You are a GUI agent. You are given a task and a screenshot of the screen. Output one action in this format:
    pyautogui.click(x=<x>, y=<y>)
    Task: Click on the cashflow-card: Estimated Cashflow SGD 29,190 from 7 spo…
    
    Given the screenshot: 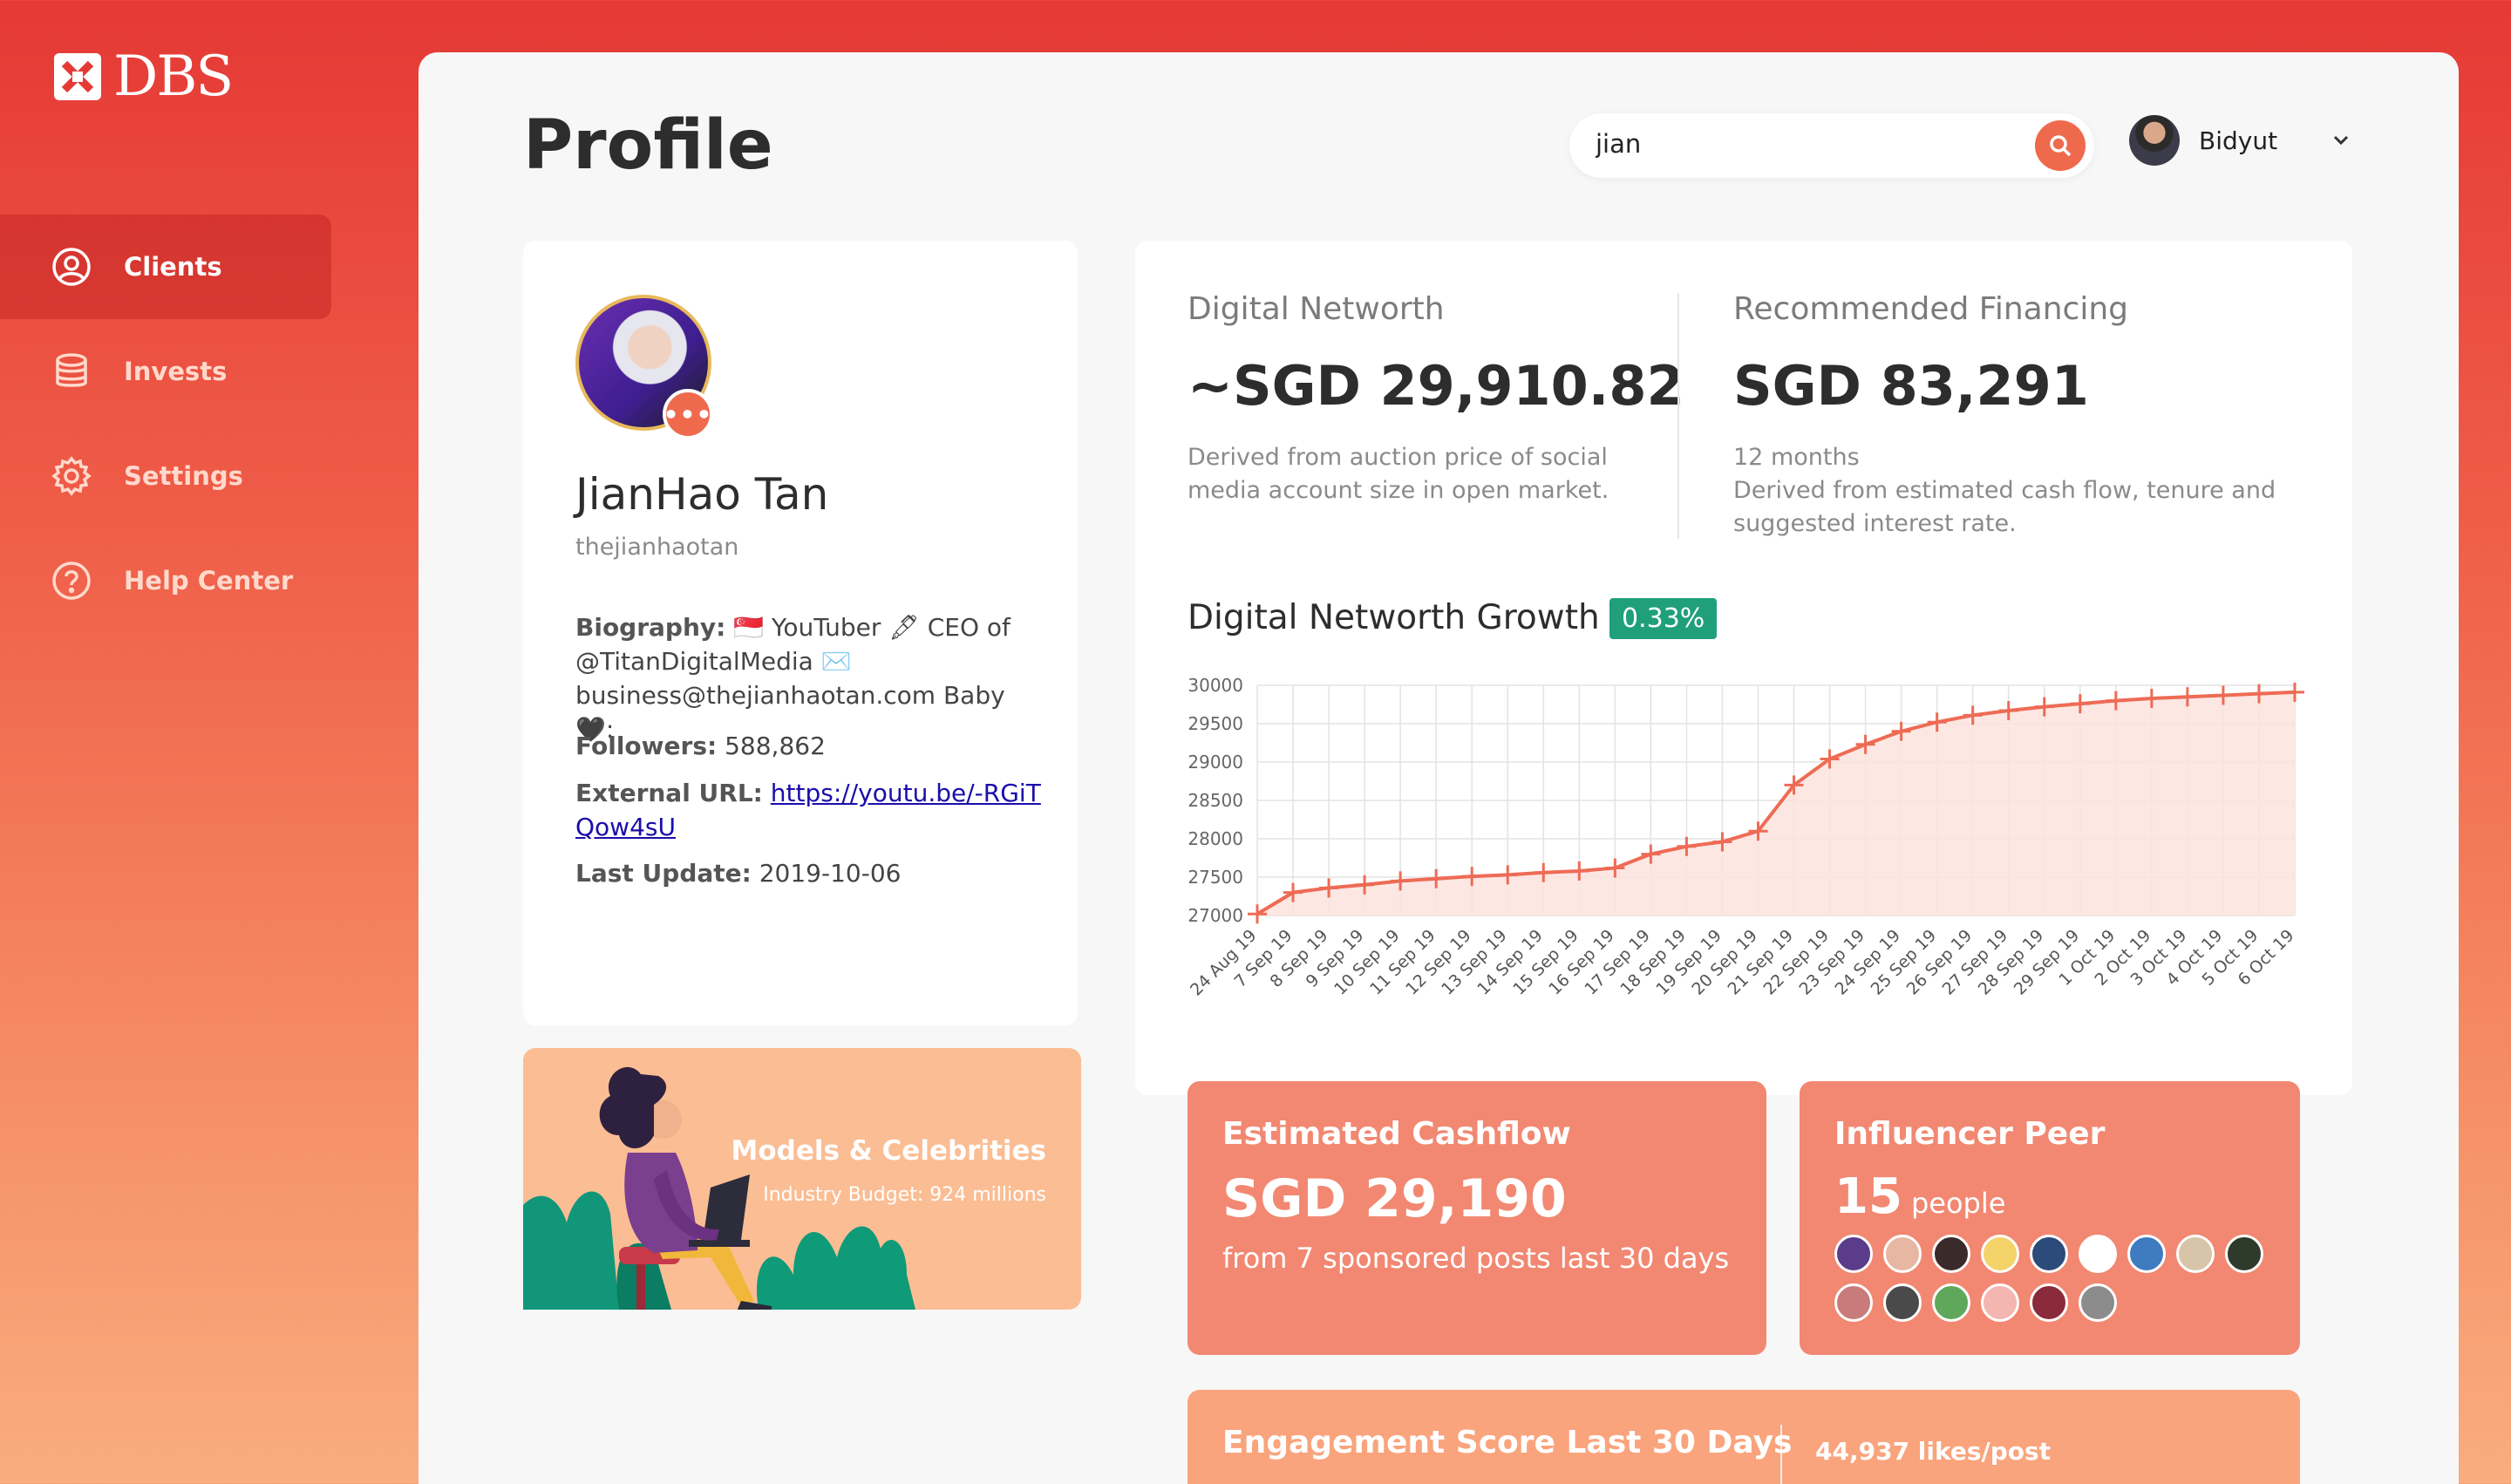 What is the action you would take?
    pyautogui.click(x=1476, y=1218)
    